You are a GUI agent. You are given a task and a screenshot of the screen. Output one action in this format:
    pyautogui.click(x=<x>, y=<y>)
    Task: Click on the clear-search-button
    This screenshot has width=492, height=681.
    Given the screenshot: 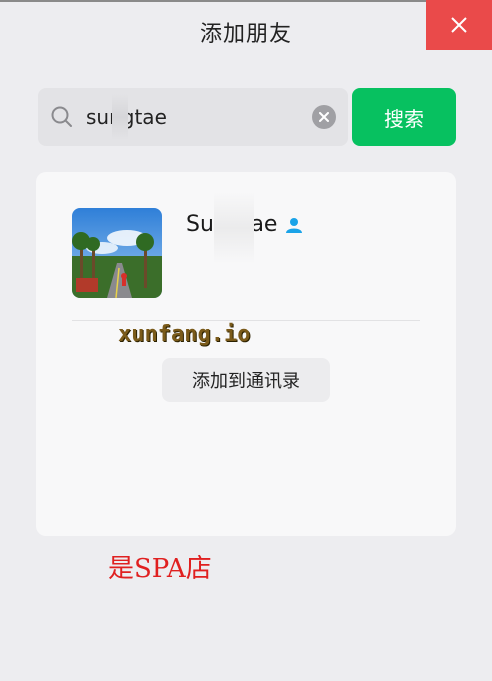 What is the action you would take?
    pyautogui.click(x=324, y=117)
    